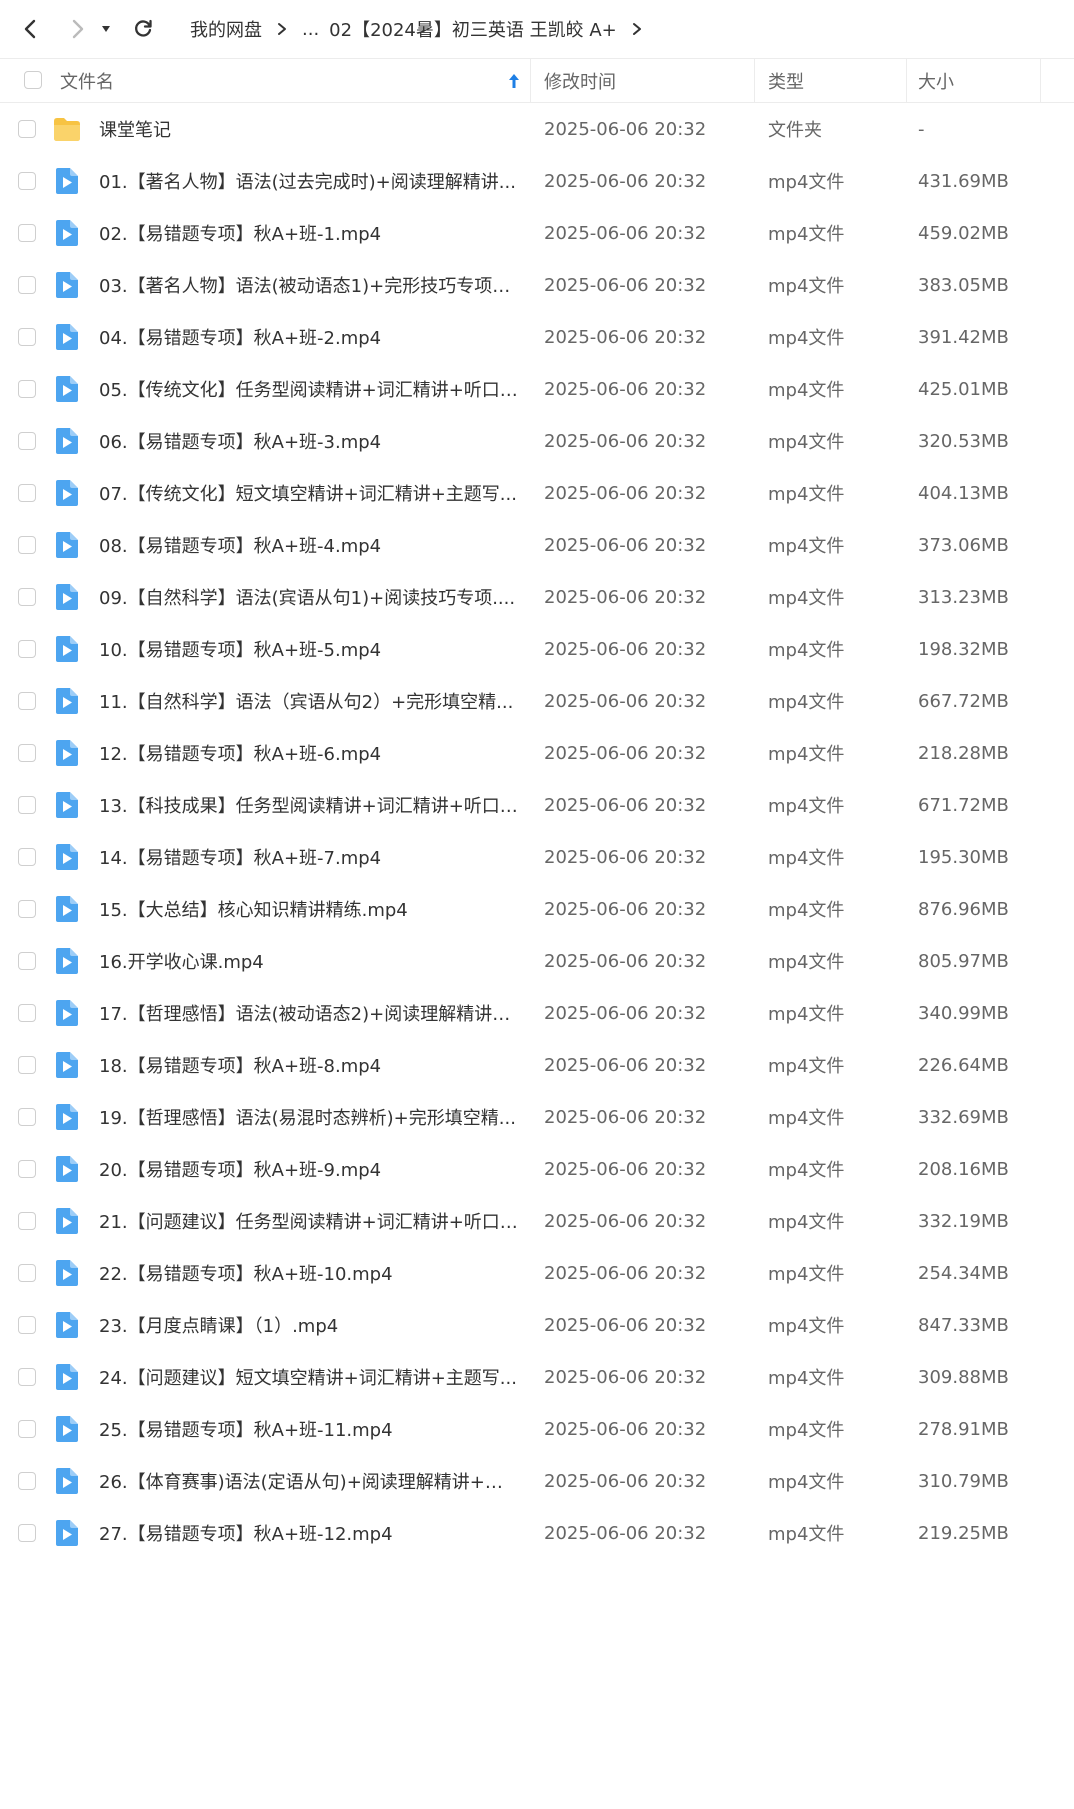 This screenshot has width=1074, height=1809. Describe the element at coordinates (309, 1065) in the screenshot. I see `file-name-cell: 18.【易错题专项】秋A+班-8.mp4` at that location.